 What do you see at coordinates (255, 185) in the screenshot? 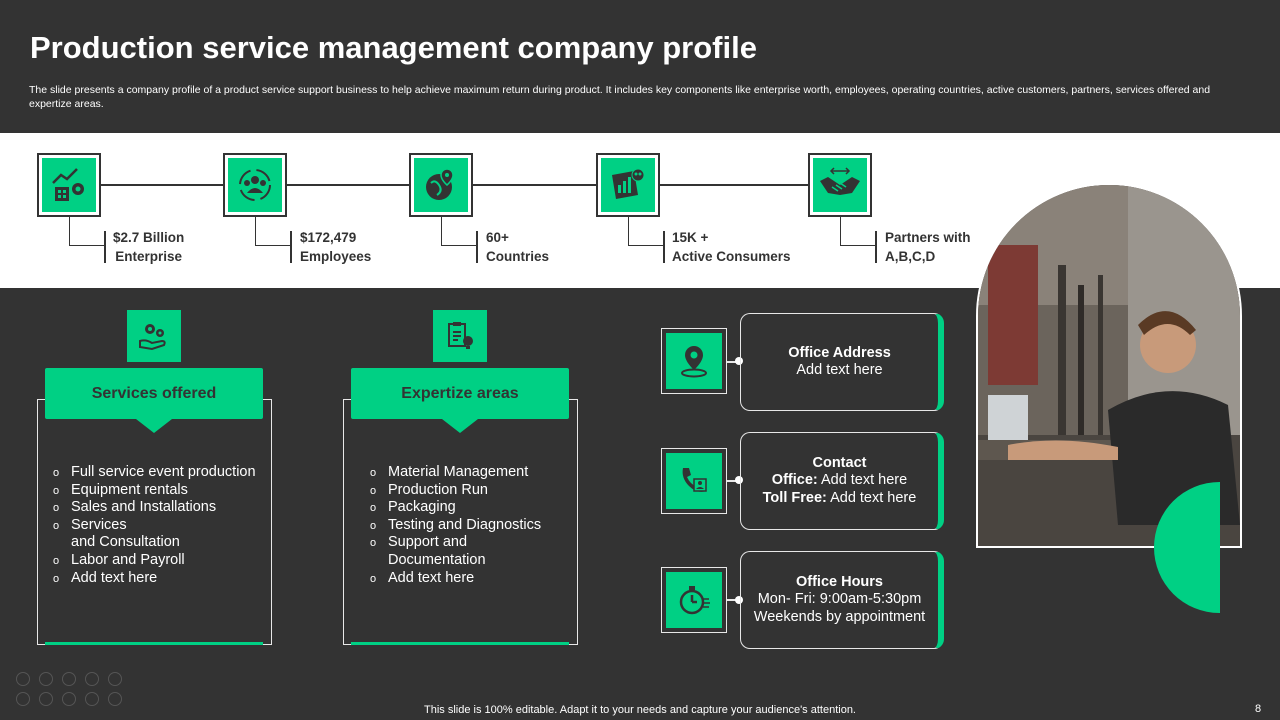
I see `team-icon` at bounding box center [255, 185].